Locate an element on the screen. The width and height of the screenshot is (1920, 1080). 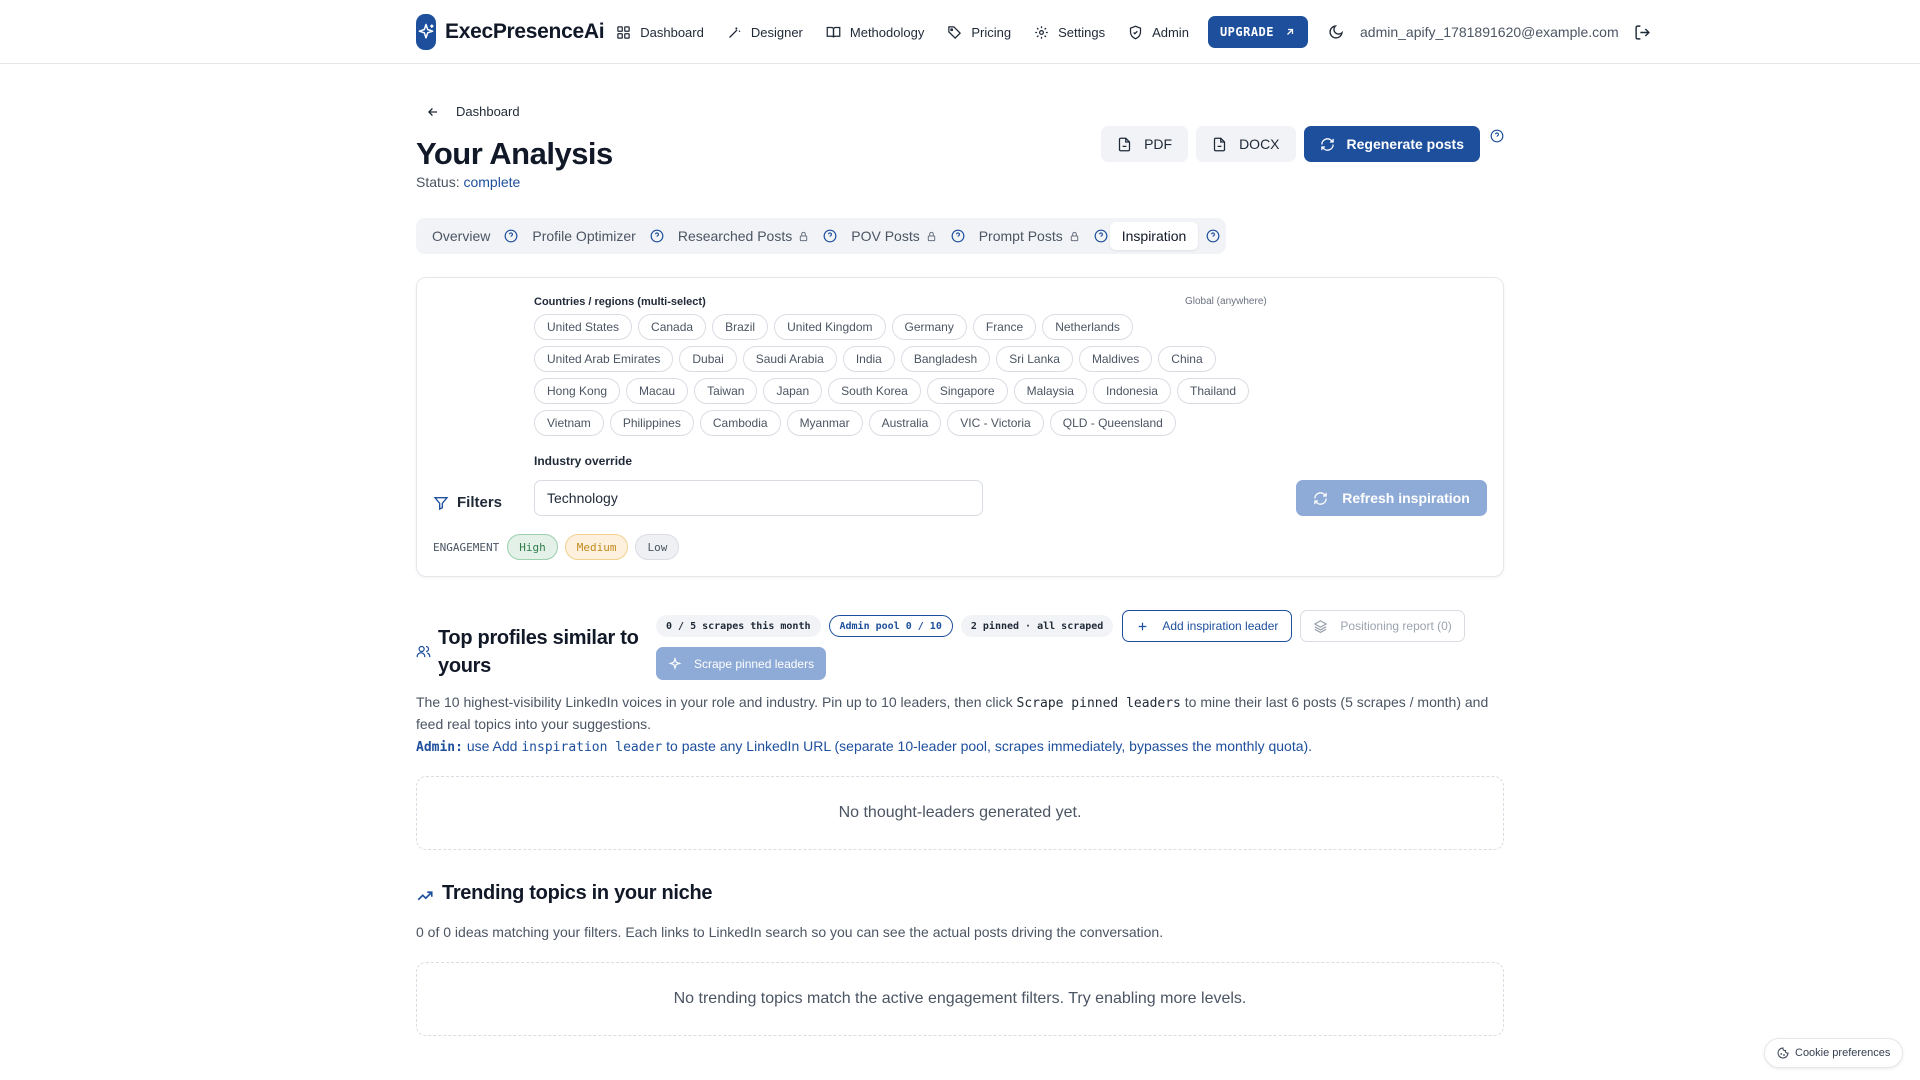
tab-pov-posts: POV Posts is located at coordinates (893, 236).